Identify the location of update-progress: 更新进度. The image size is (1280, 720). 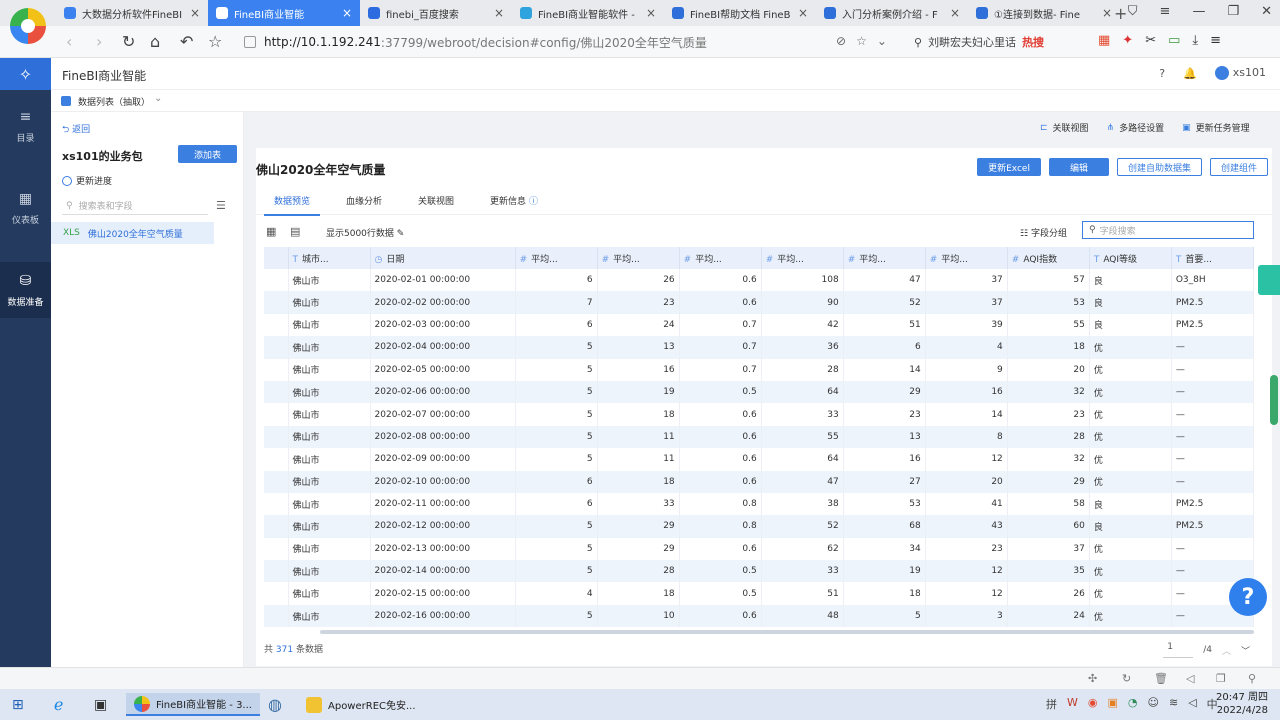
(87, 180).